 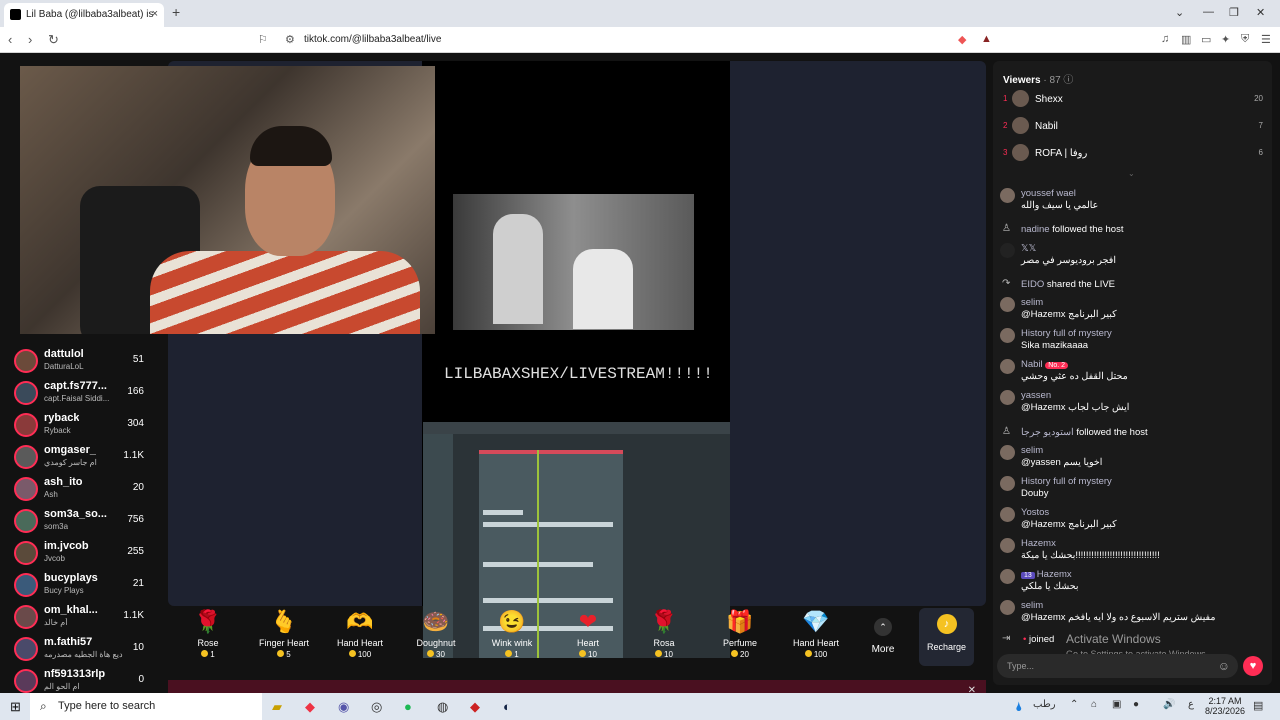 I want to click on live-user-nickname: som3a, so click(x=56, y=526).